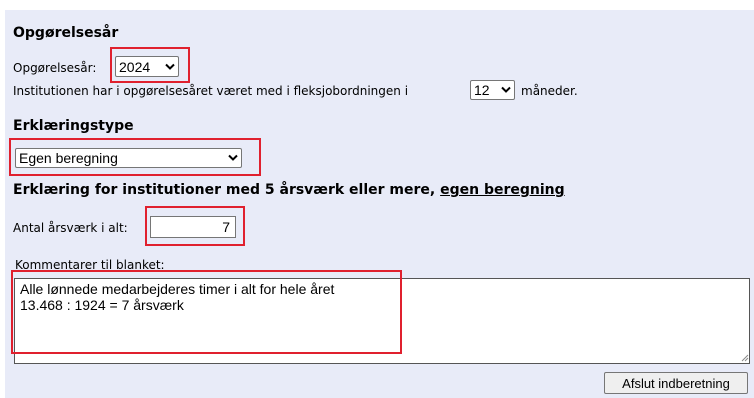 The height and width of the screenshot is (398, 754). Describe the element at coordinates (549, 91) in the screenshot. I see `months-suffix-text: måneder.` at that location.